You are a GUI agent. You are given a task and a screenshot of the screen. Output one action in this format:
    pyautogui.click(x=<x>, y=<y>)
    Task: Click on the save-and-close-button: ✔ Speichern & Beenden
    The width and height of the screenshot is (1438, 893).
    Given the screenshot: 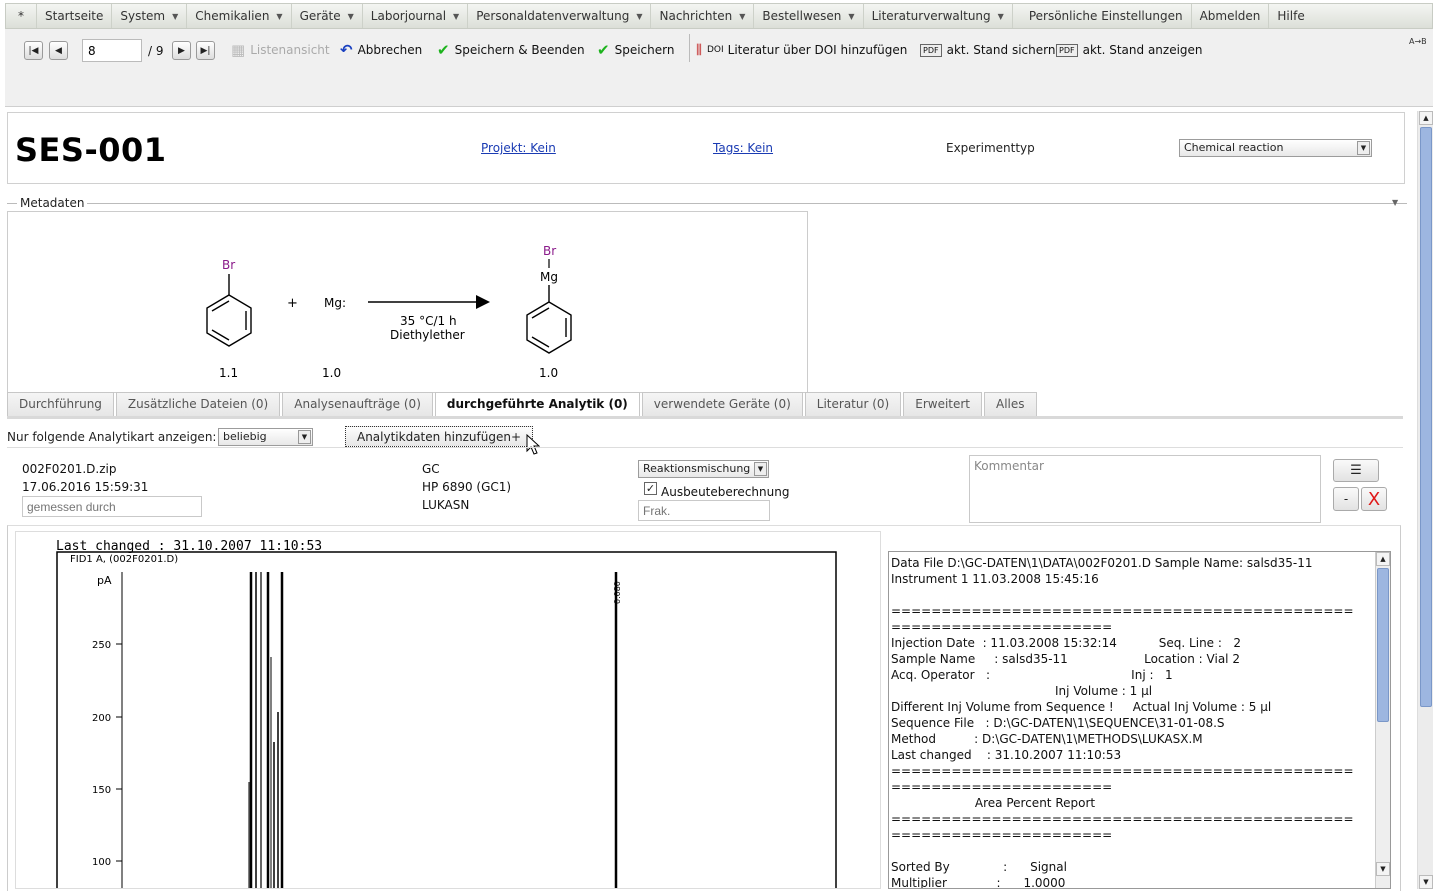 What is the action you would take?
    pyautogui.click(x=511, y=50)
    